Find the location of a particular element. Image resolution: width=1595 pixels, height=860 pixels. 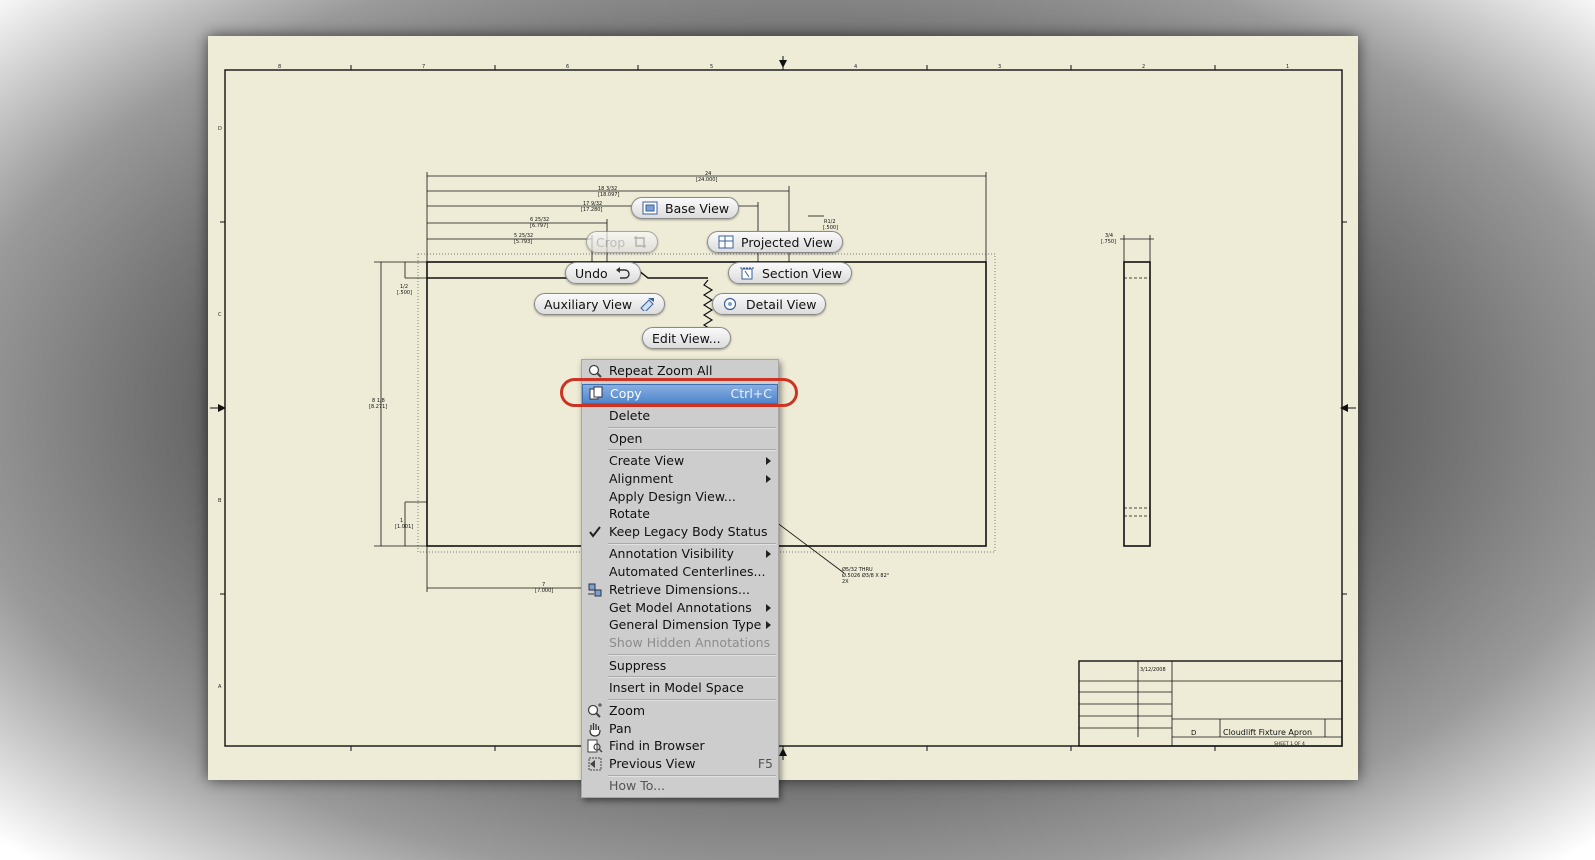

svg-text: [17.280] is located at coordinates (591, 210).